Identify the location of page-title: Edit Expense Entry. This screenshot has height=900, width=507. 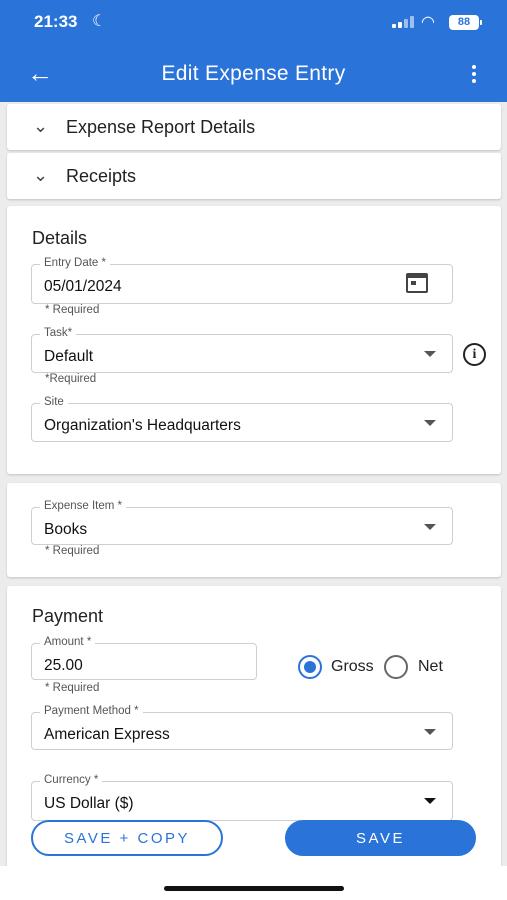
(253, 73).